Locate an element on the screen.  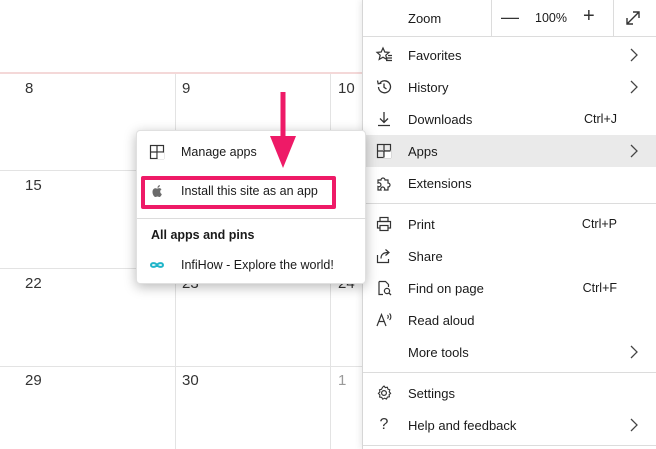
menu-item-label: Settings is located at coordinates (431, 393).